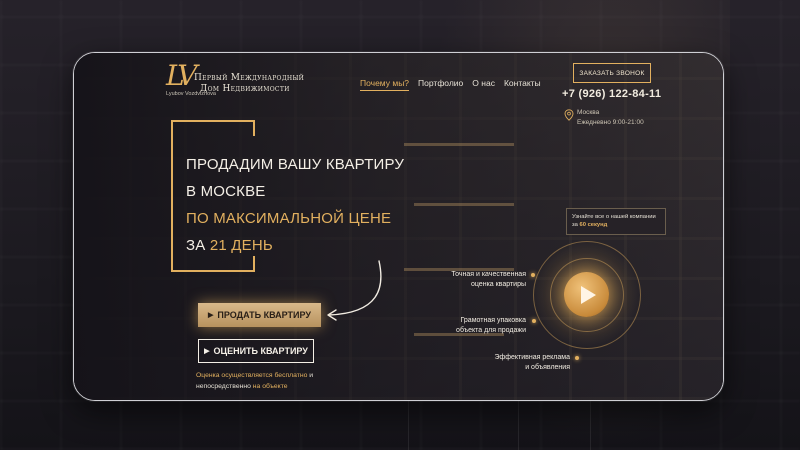 The height and width of the screenshot is (450, 800). I want to click on balcony-edge, so click(459, 144).